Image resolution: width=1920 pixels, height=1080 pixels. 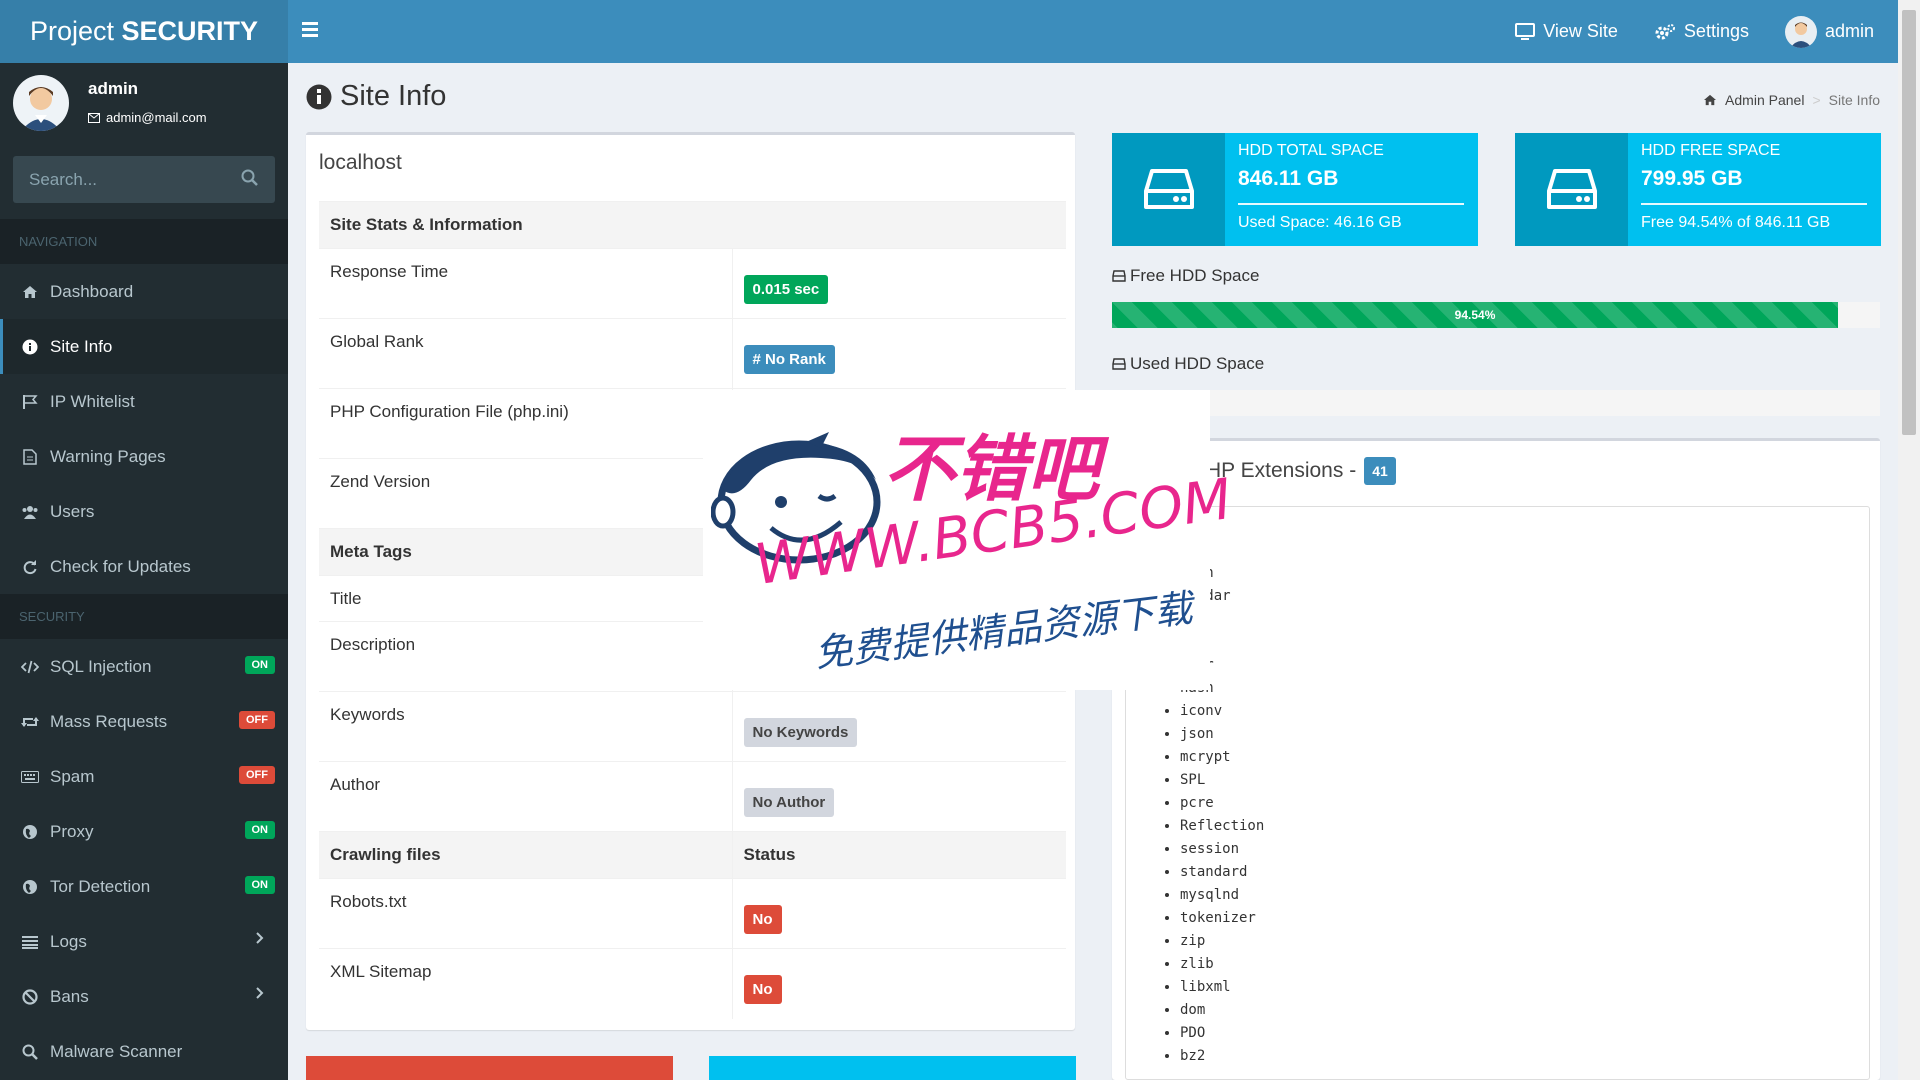 I want to click on user-menu: admin, so click(x=1829, y=31).